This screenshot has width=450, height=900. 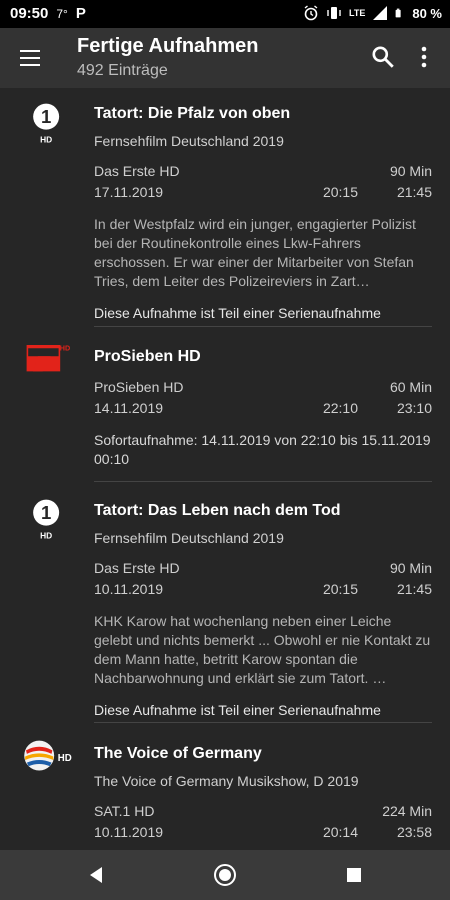 What do you see at coordinates (311, 13) in the screenshot?
I see `alarm-icon` at bounding box center [311, 13].